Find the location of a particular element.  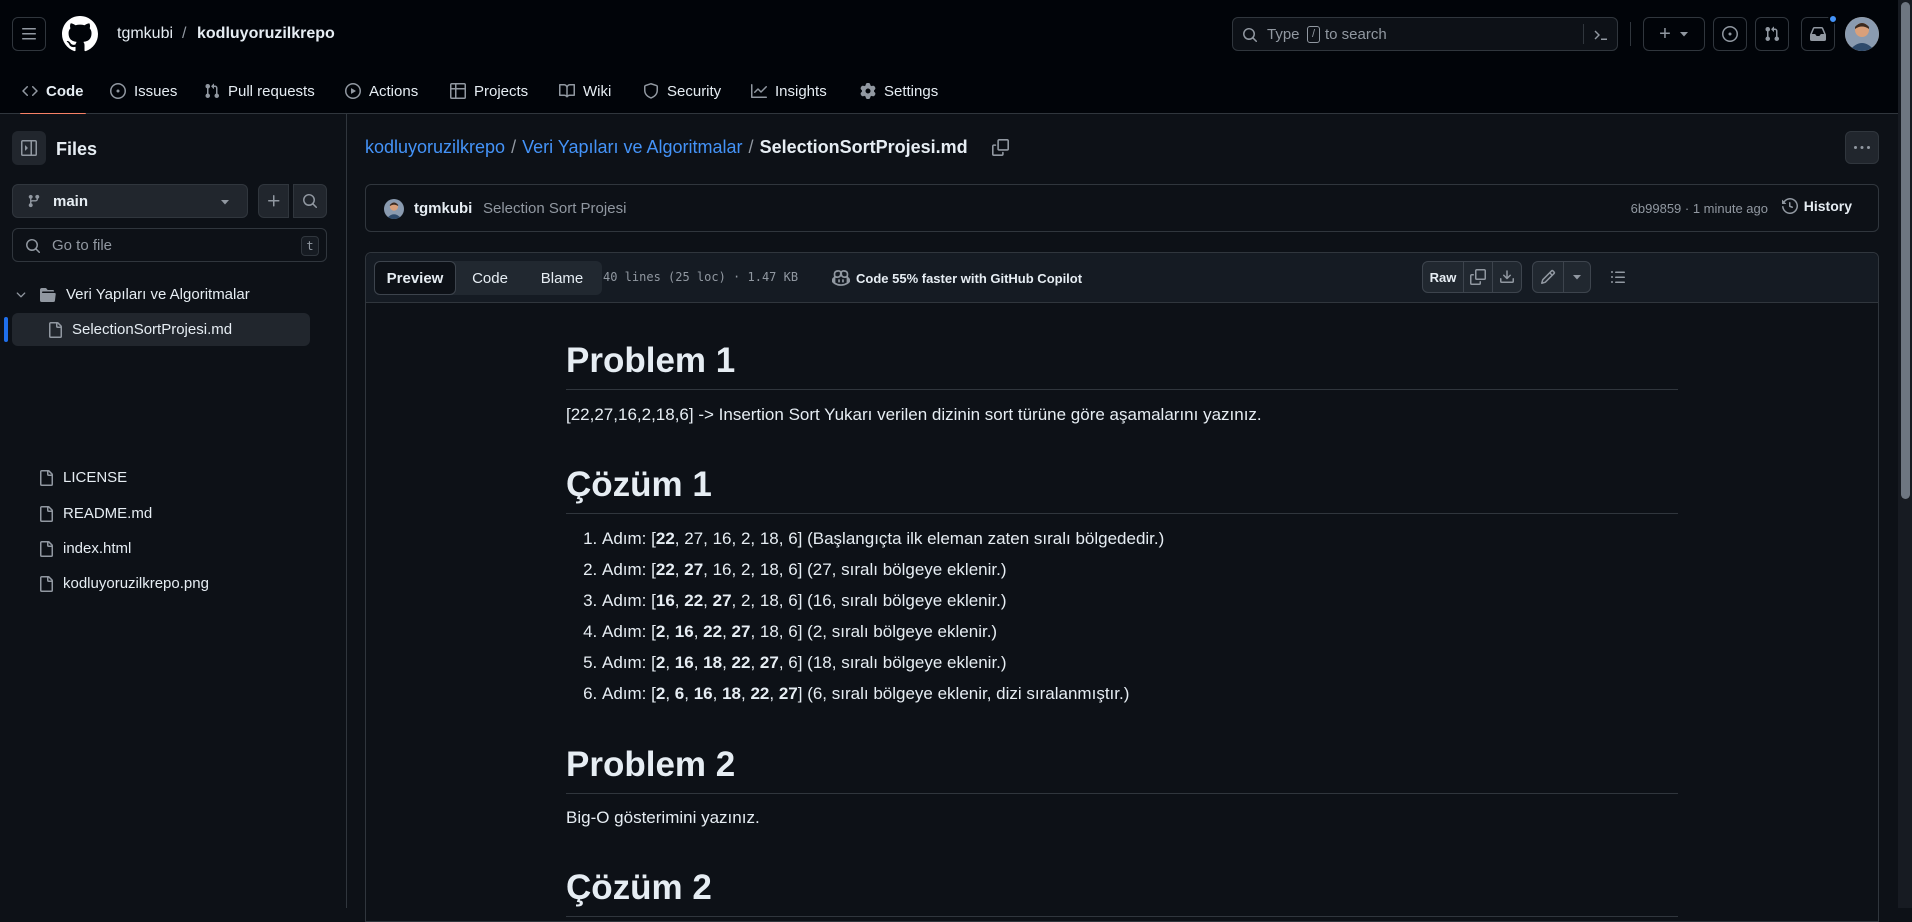

create-new-button: + is located at coordinates (1674, 34).